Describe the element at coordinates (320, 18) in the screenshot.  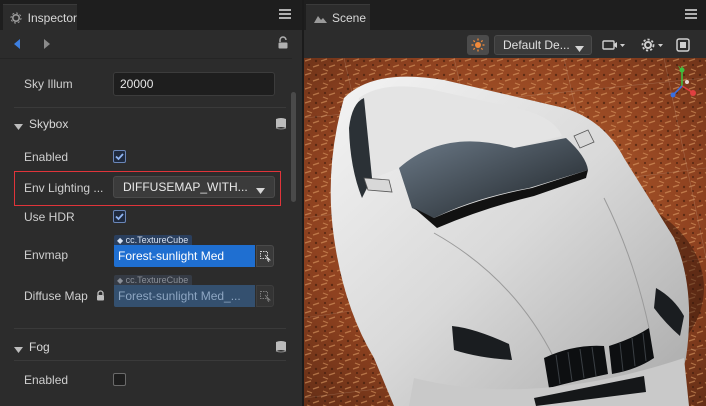
I see `mountain-icon` at that location.